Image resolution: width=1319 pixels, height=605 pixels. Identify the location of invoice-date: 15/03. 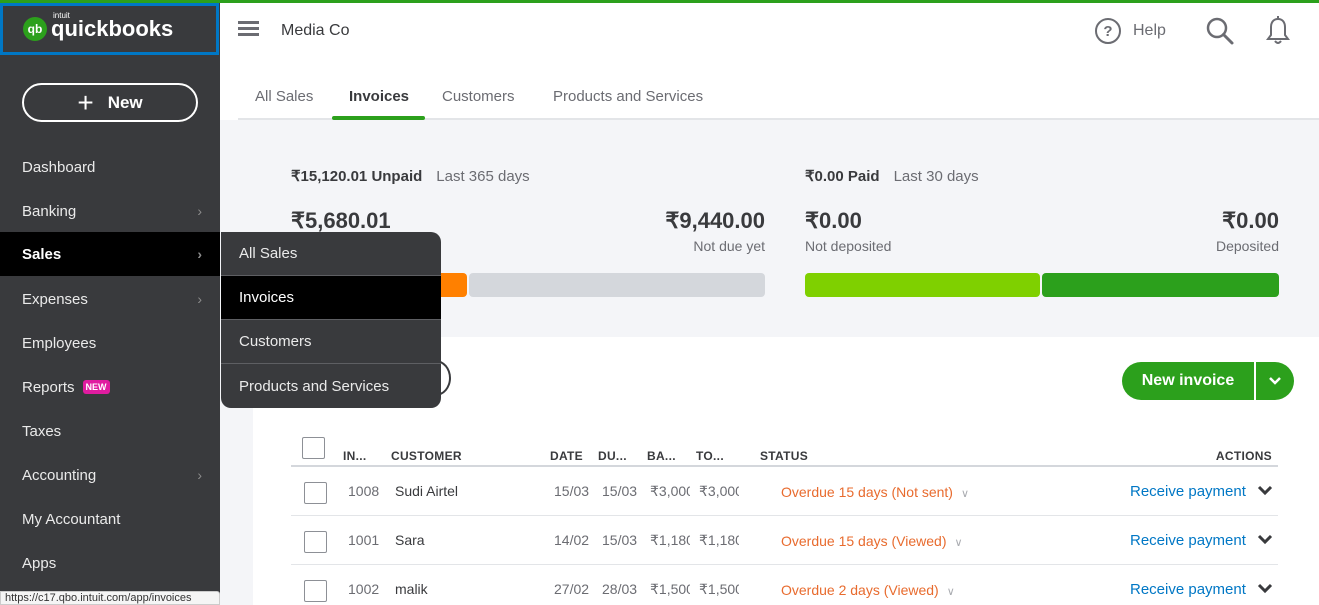
(572, 491).